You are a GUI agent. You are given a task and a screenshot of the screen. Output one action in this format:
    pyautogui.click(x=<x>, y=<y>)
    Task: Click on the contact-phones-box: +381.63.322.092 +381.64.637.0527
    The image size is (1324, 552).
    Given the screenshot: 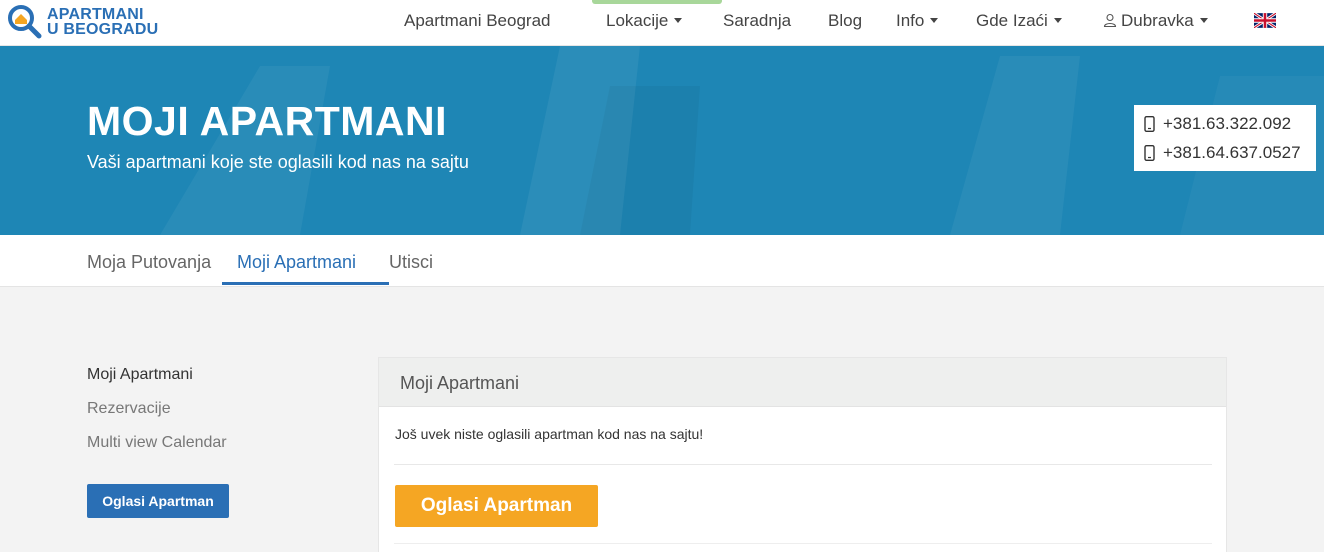 What is the action you would take?
    pyautogui.click(x=1225, y=138)
    